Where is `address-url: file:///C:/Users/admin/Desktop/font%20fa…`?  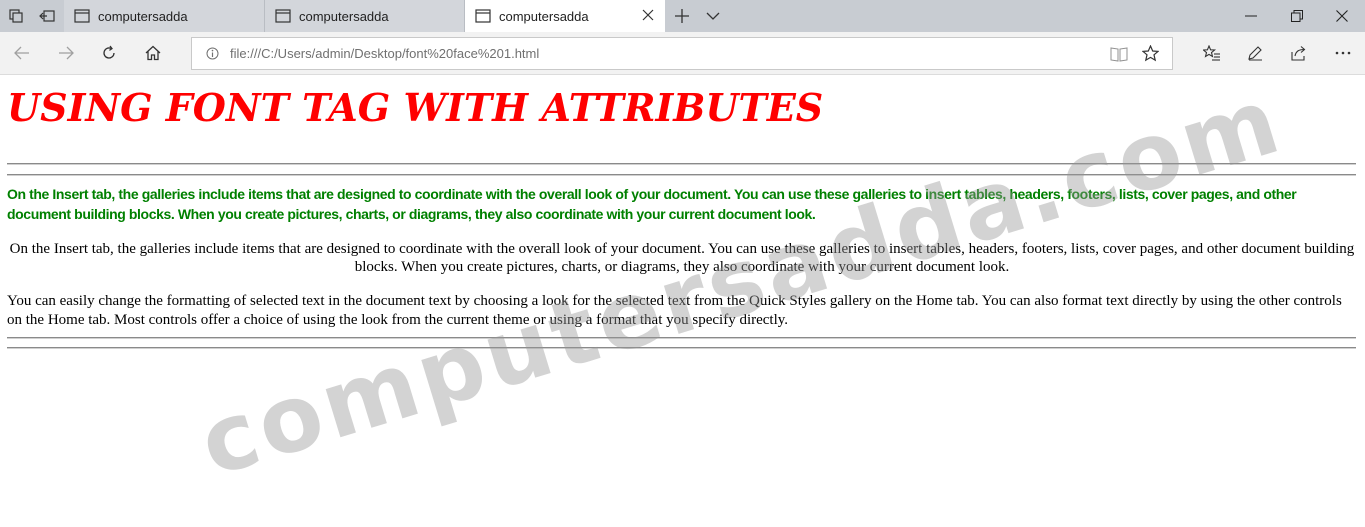 address-url: file:///C:/Users/admin/Desktop/font%20fa… is located at coordinates (385, 53).